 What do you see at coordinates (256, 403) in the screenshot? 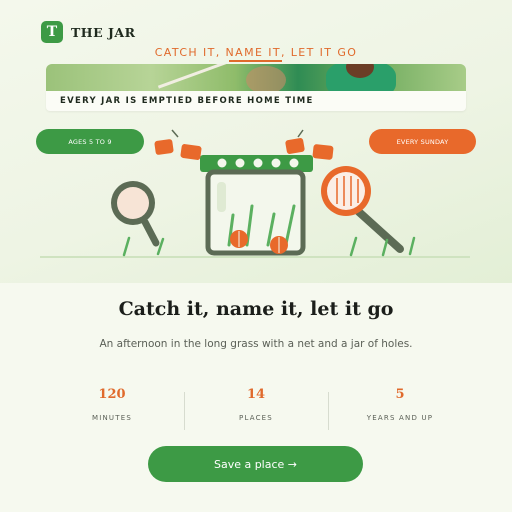
I see `stat-places: 14 PLACES` at bounding box center [256, 403].